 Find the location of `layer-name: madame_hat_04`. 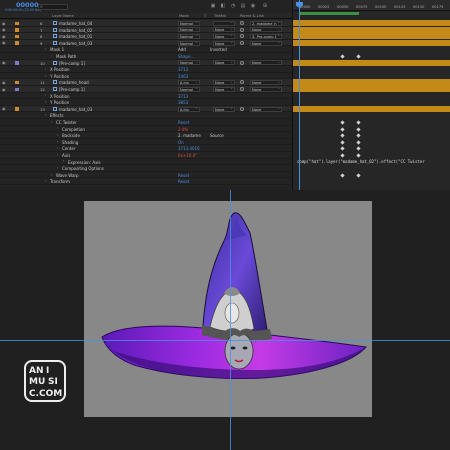

layer-name: madame_hat_04 is located at coordinates (75, 23).